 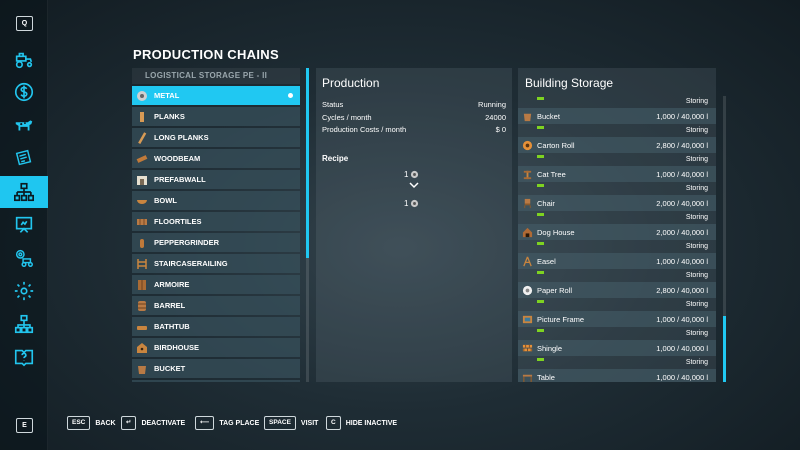 What do you see at coordinates (414, 104) in the screenshot?
I see `production-status-row: Status Running` at bounding box center [414, 104].